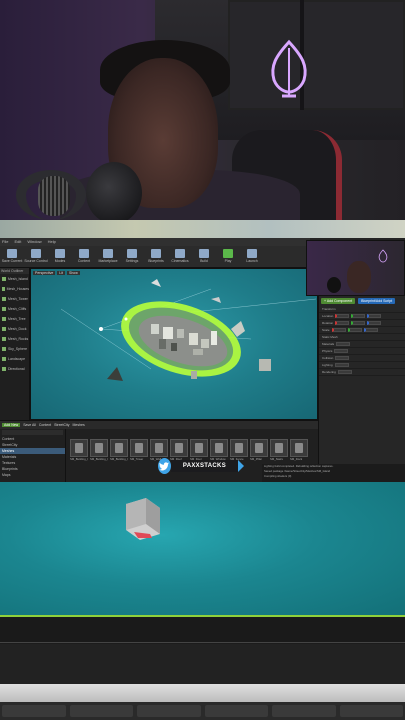 The image size is (405, 720). Describe the element at coordinates (362, 372) in the screenshot. I see `details-row: Rendering` at that location.